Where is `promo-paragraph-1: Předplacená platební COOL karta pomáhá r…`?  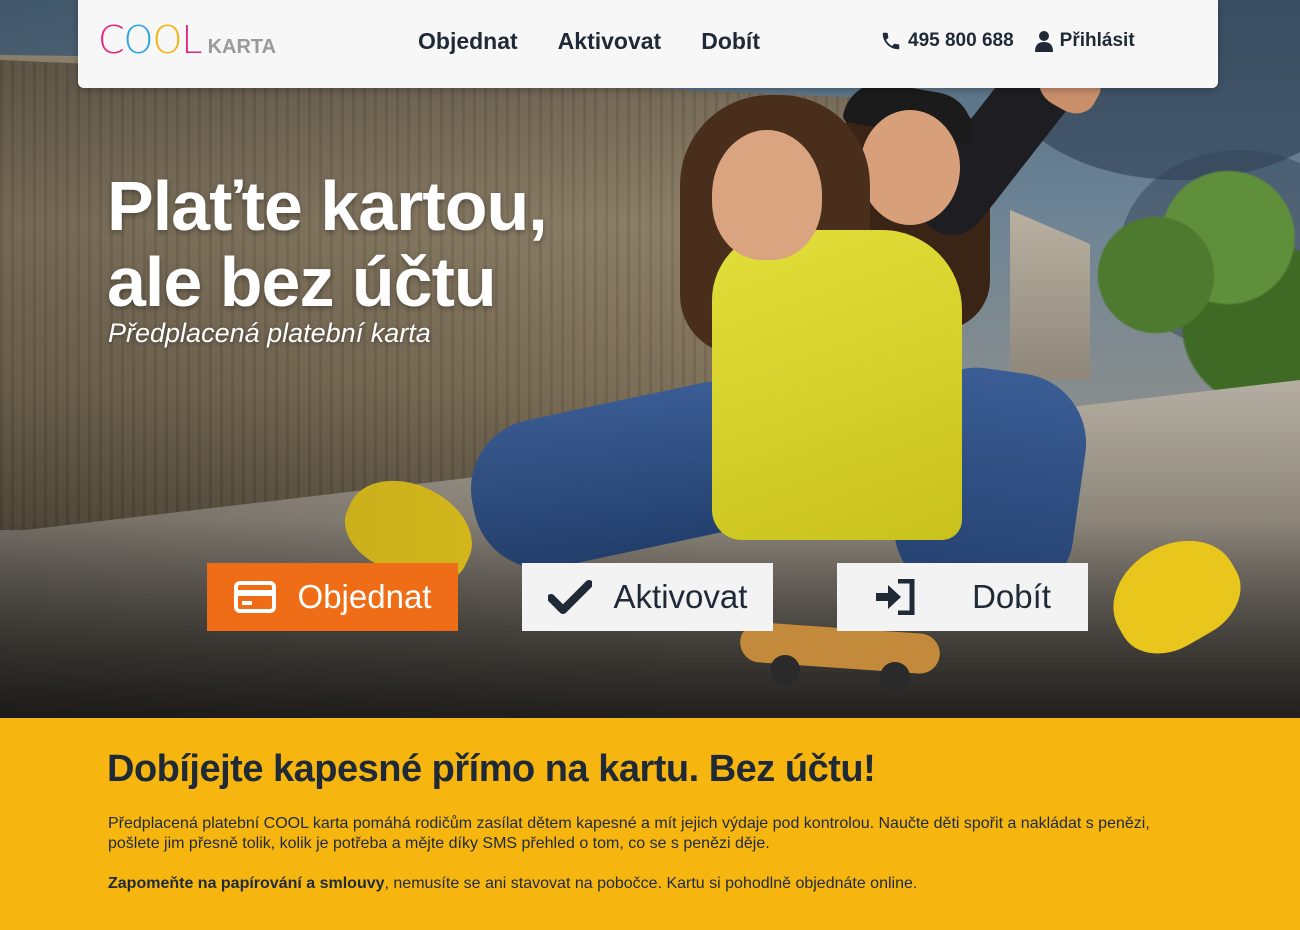
promo-paragraph-1: Předplacená platební COOL karta pomáhá r… is located at coordinates (629, 833).